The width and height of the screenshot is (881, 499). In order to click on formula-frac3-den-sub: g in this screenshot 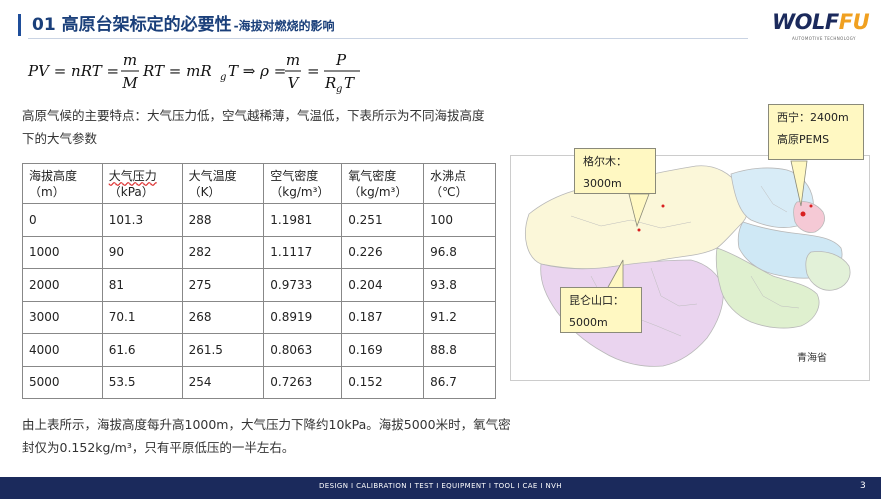, I will do `click(339, 89)`.